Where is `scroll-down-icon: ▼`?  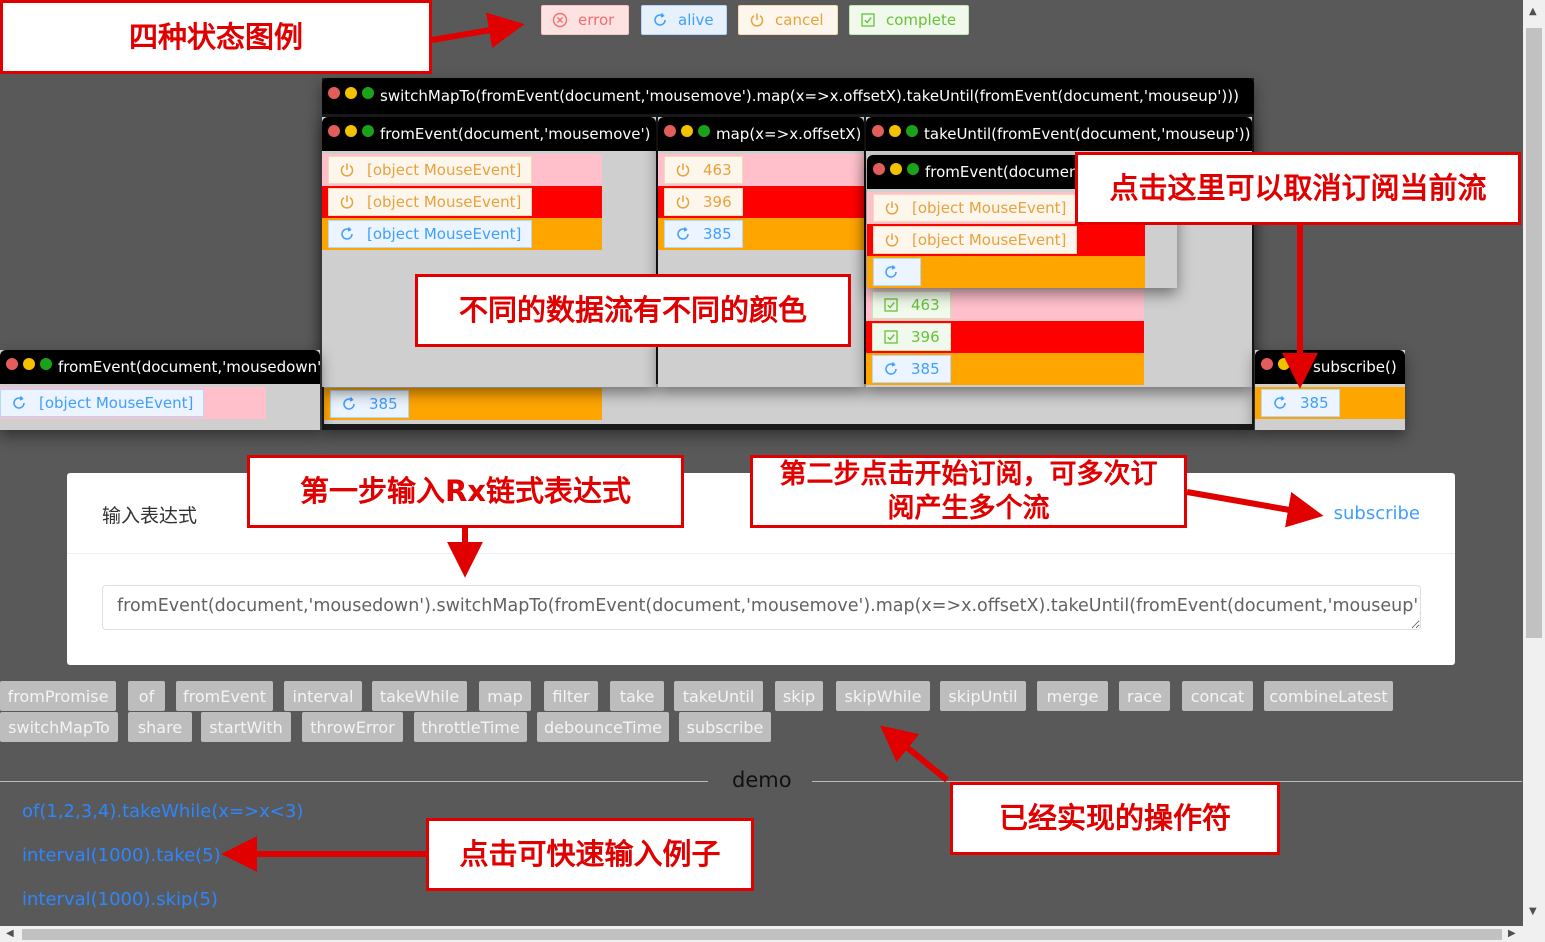
scroll-down-icon: ▼ is located at coordinates (1533, 911).